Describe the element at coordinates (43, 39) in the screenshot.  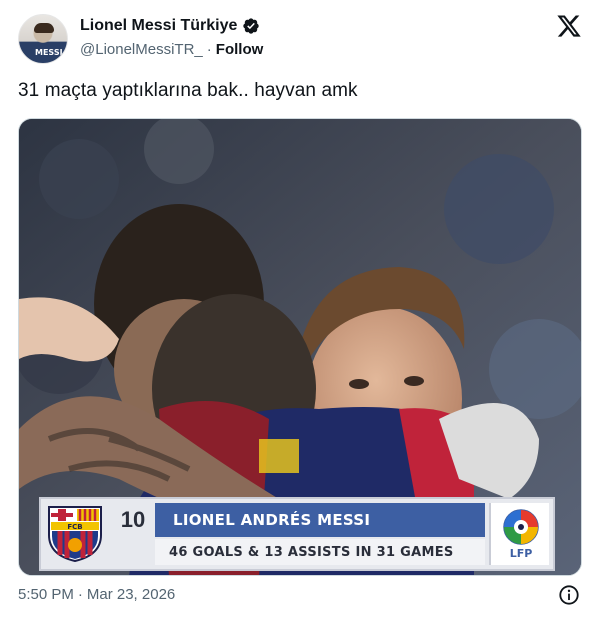
I see `author-avatar: MESSI` at that location.